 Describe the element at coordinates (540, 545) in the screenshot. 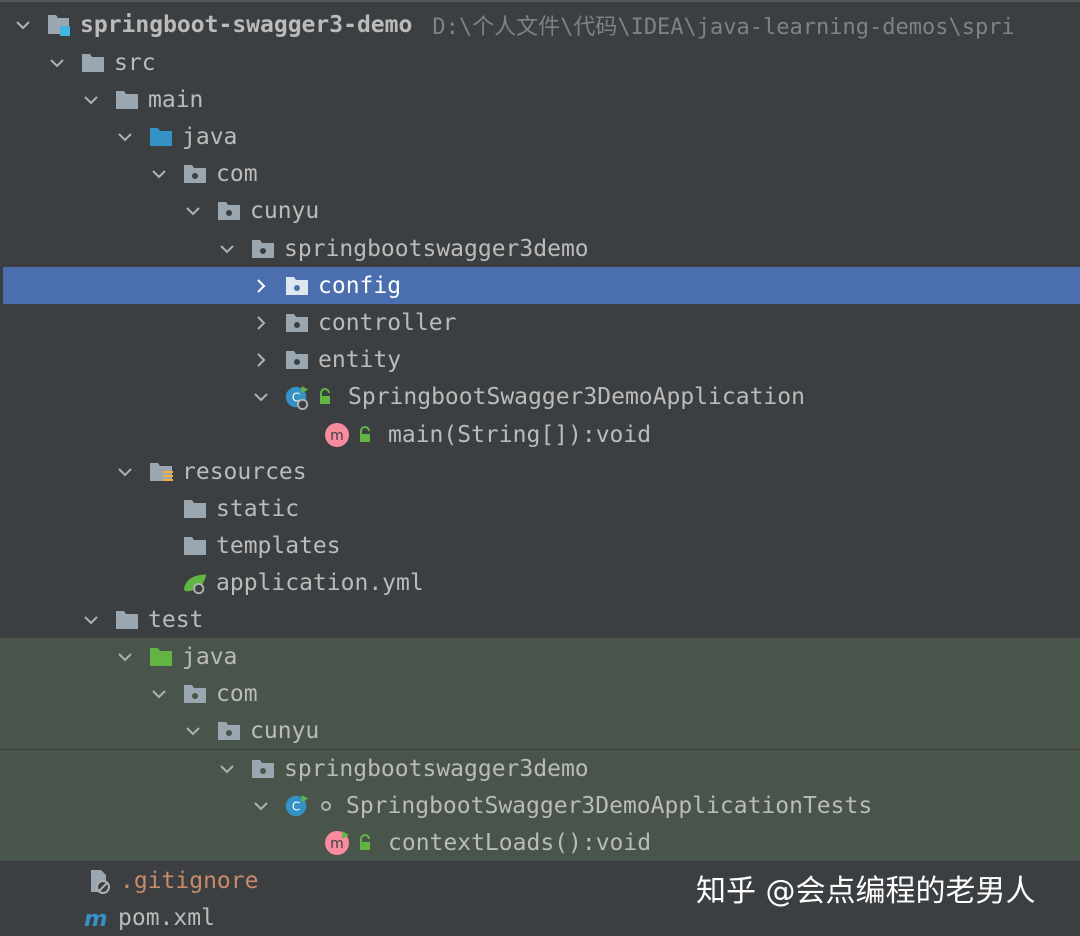

I see `tree-row-templates: templates` at that location.